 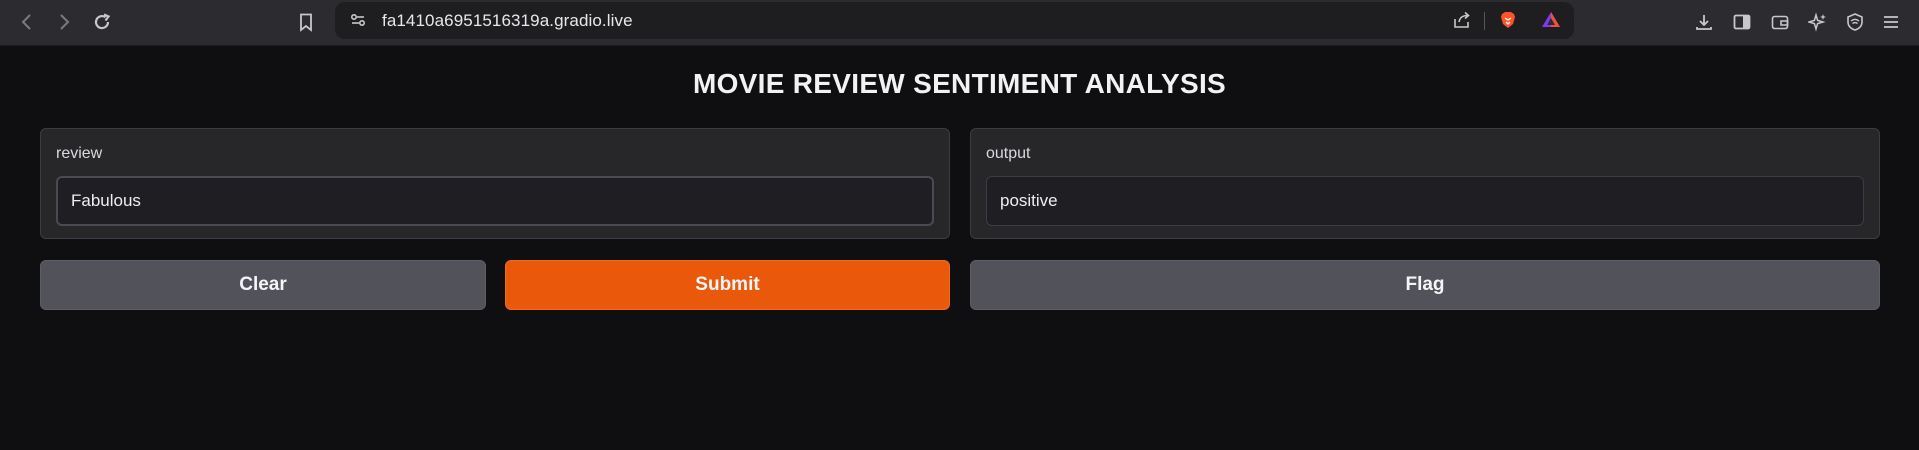 What do you see at coordinates (1484, 21) in the screenshot?
I see `url-divider` at bounding box center [1484, 21].